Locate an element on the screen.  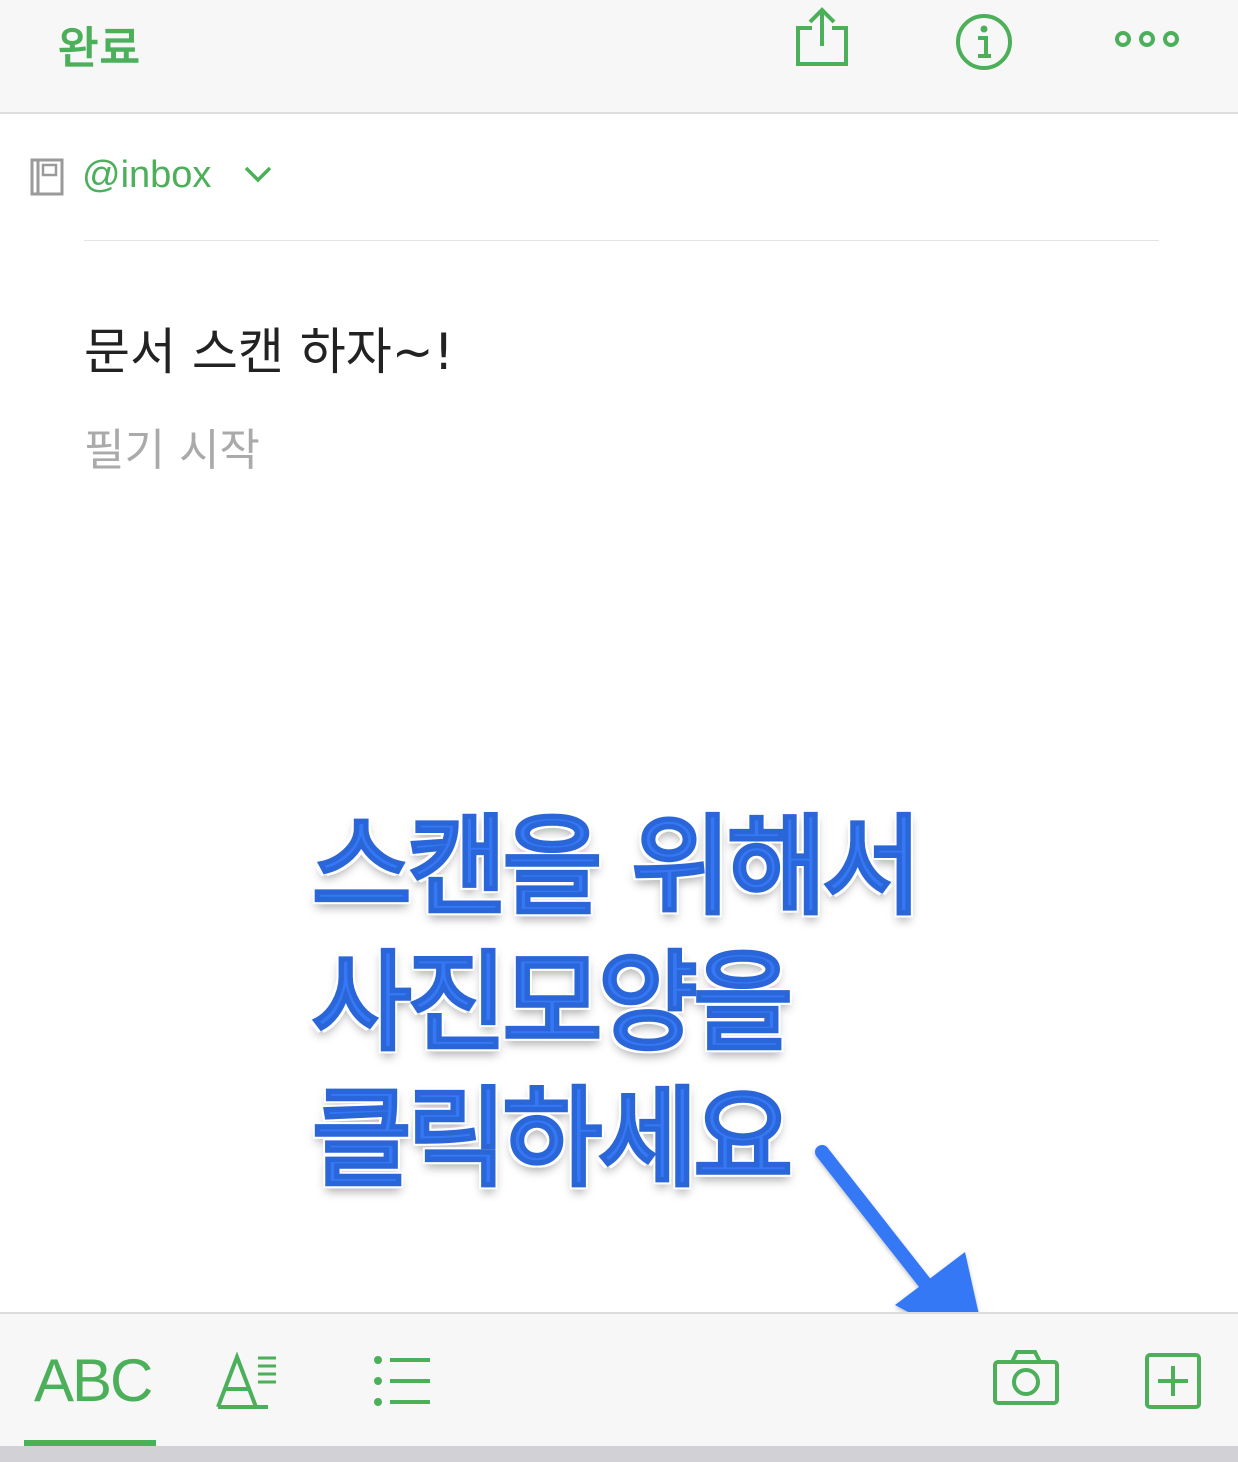
note-body-placeholder: 필기 시작 is located at coordinates (172, 446).